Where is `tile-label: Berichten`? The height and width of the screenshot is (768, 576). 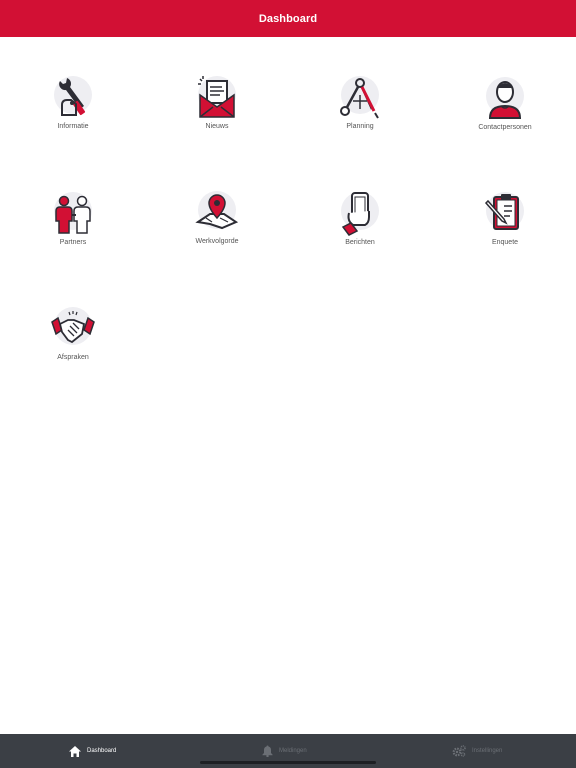
tile-label: Berichten is located at coordinates (360, 242).